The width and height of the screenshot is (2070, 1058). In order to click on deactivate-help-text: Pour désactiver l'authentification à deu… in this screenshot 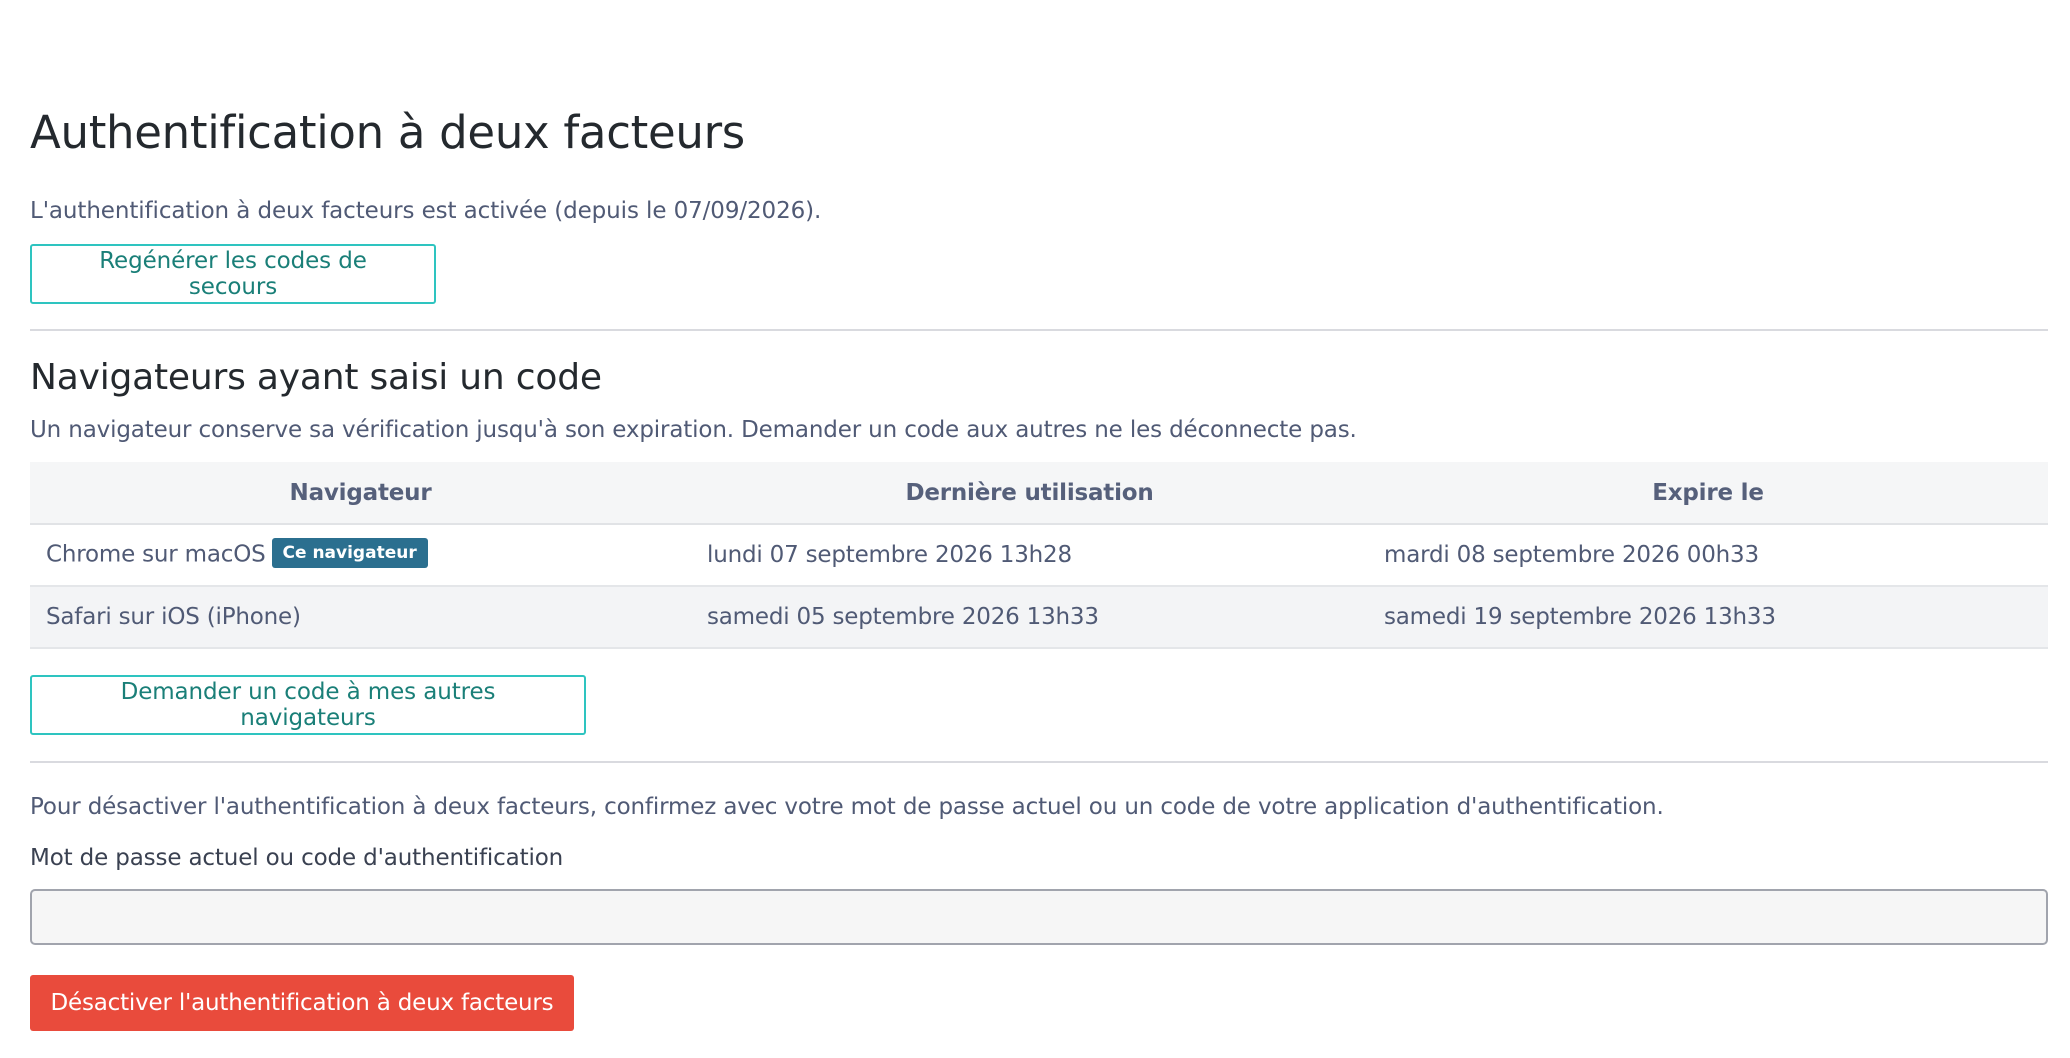, I will do `click(847, 807)`.